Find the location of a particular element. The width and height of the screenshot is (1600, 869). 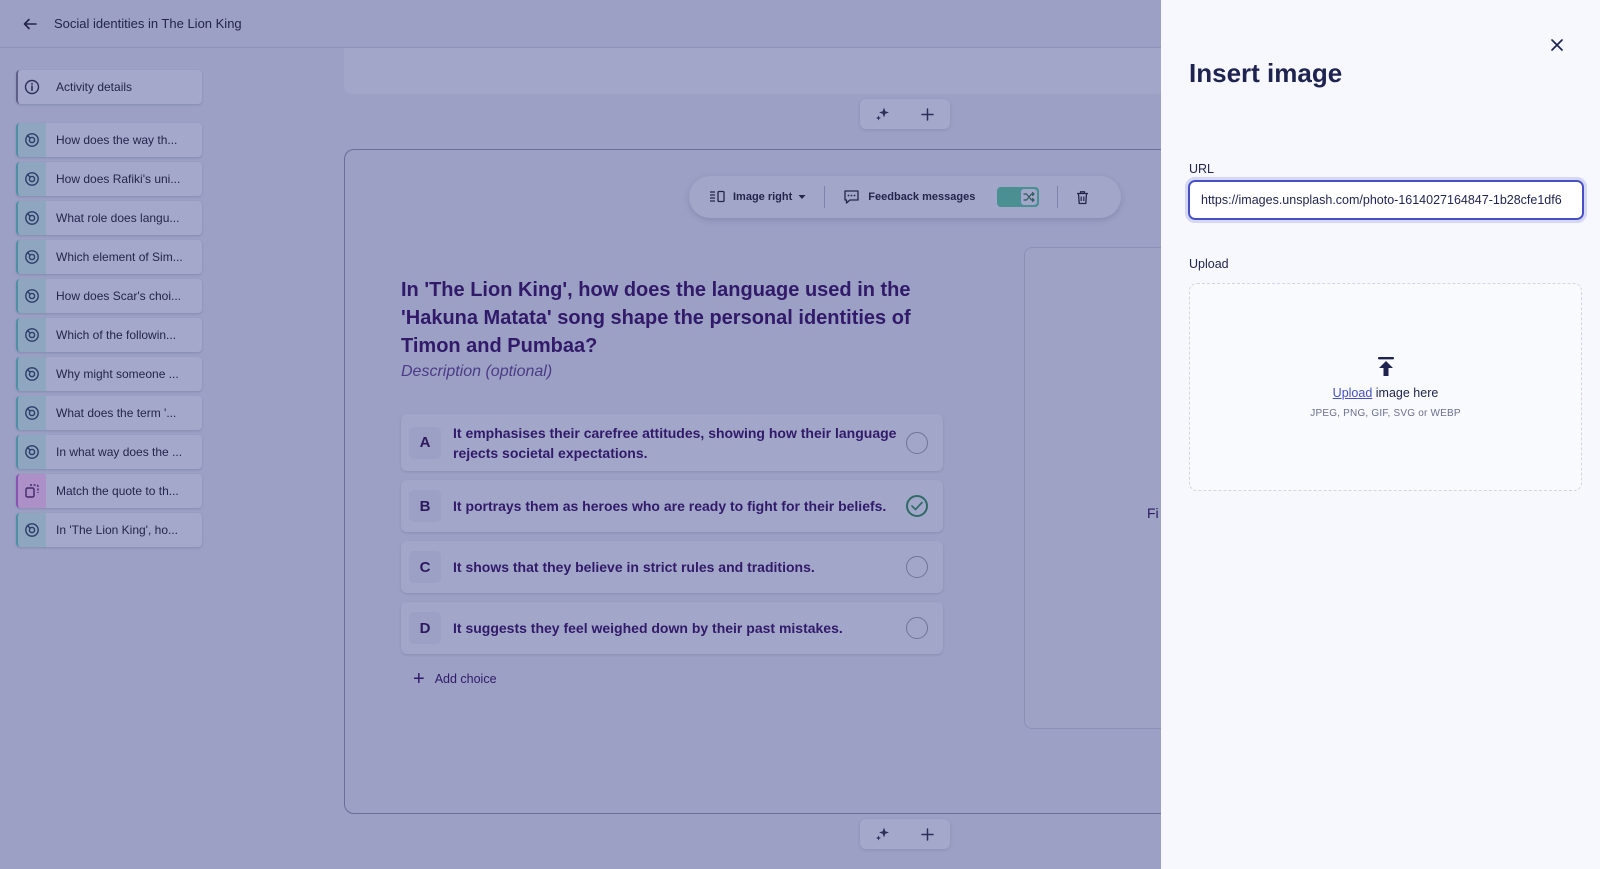

close-icon is located at coordinates (1557, 45).